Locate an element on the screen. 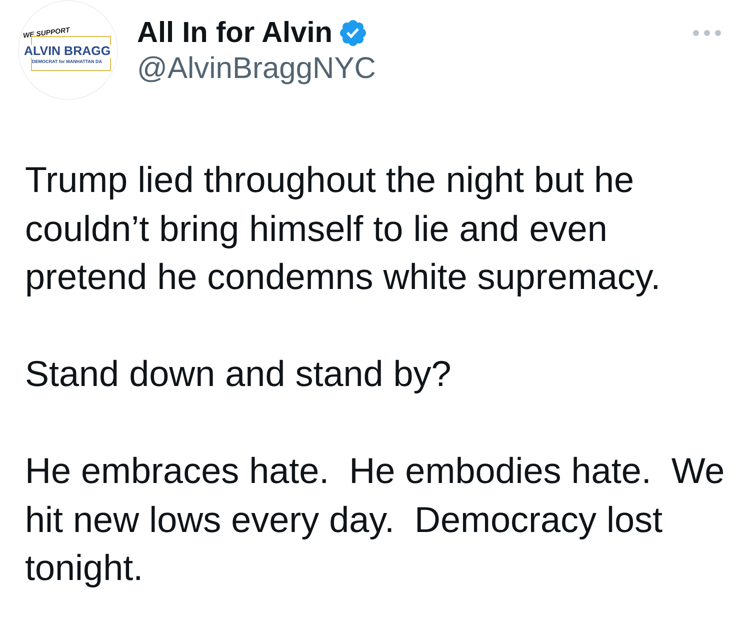 This screenshot has height=637, width=750. tweet-paragraph: Stand down and stand by? is located at coordinates (238, 374).